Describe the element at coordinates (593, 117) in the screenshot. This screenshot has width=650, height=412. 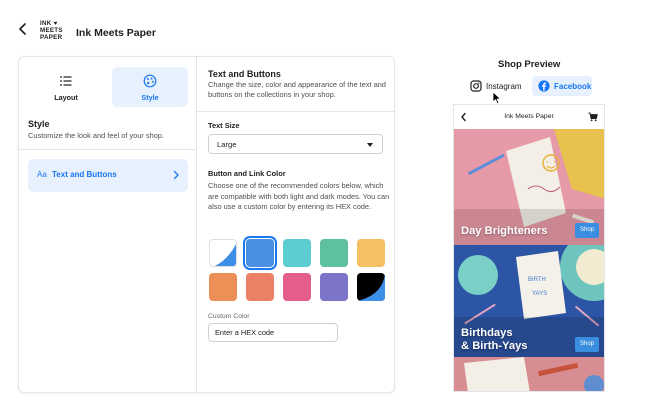
I see `cart-icon` at that location.